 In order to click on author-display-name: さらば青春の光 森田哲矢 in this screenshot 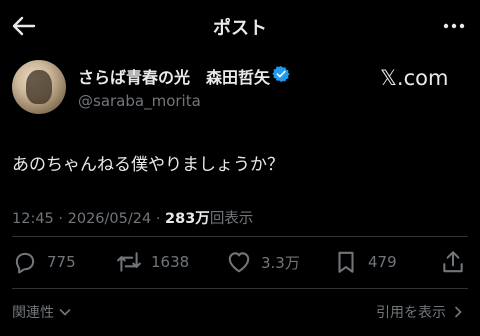, I will do `click(174, 76)`.